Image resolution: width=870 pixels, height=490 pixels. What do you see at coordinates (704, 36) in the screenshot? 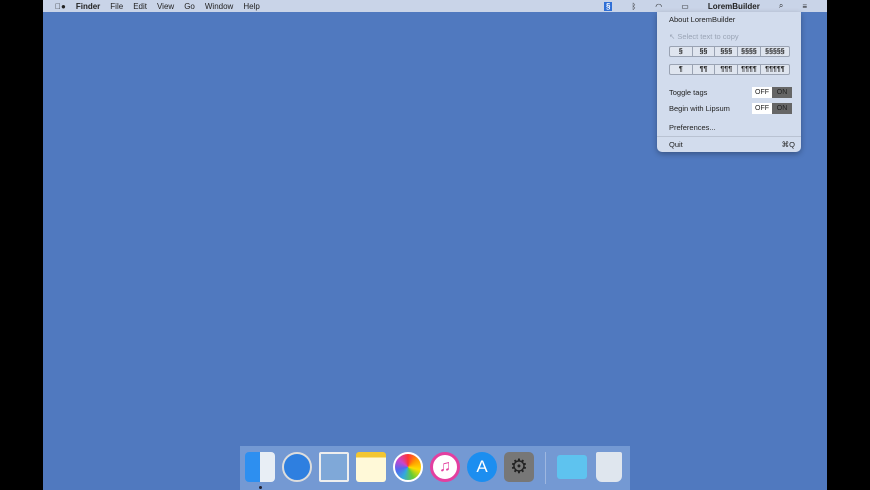
I see `select-text-hint: ↖ Select text to copy` at bounding box center [704, 36].